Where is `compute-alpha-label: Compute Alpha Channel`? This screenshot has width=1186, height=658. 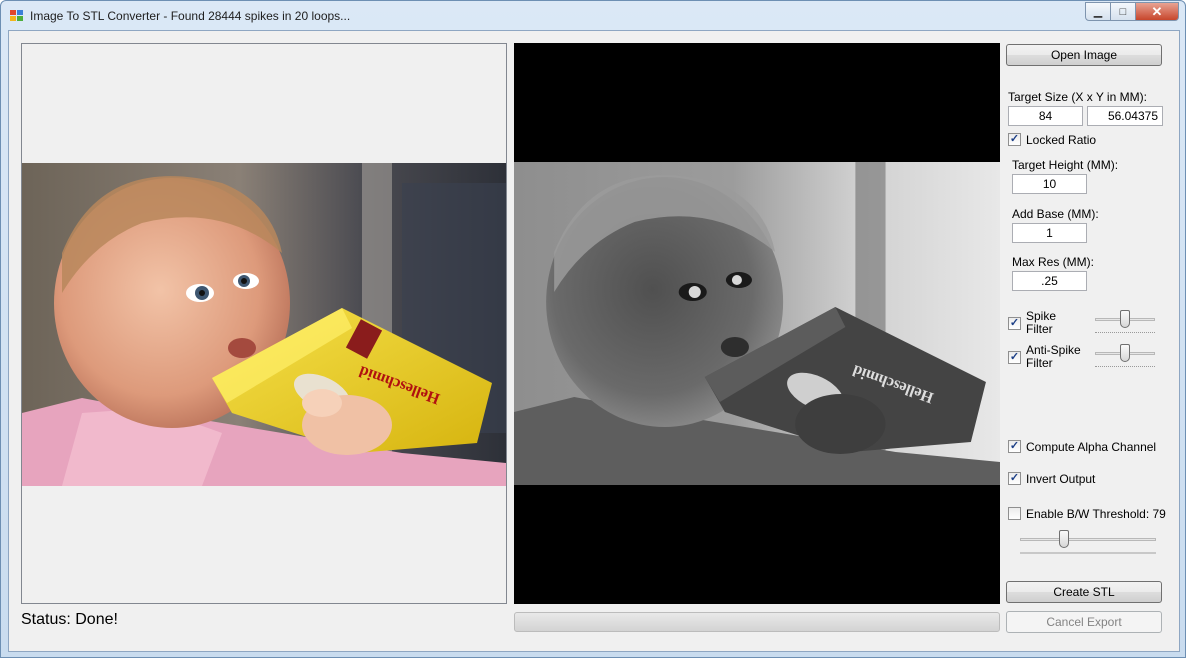
compute-alpha-label: Compute Alpha Channel is located at coordinates (1091, 447).